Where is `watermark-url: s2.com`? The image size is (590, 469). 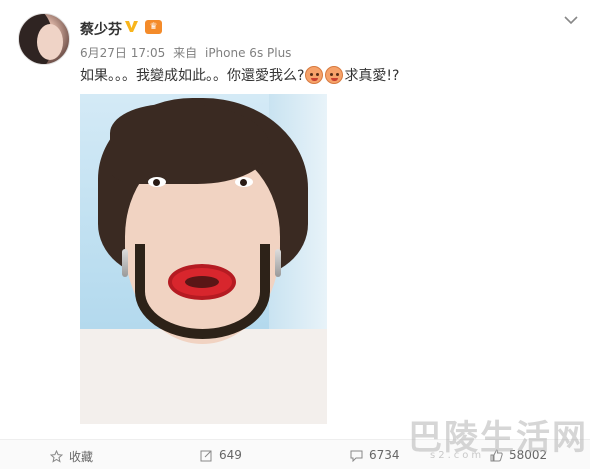 watermark-url: s2.com is located at coordinates (457, 455).